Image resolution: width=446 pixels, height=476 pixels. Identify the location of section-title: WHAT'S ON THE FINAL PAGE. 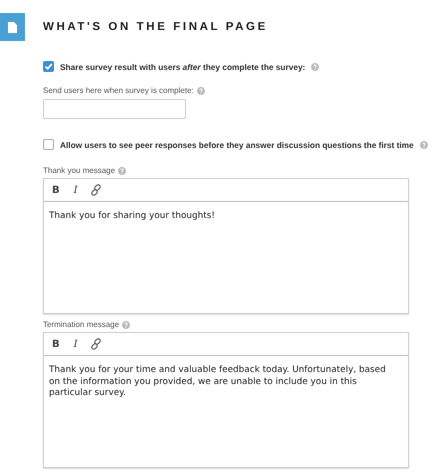
(155, 27).